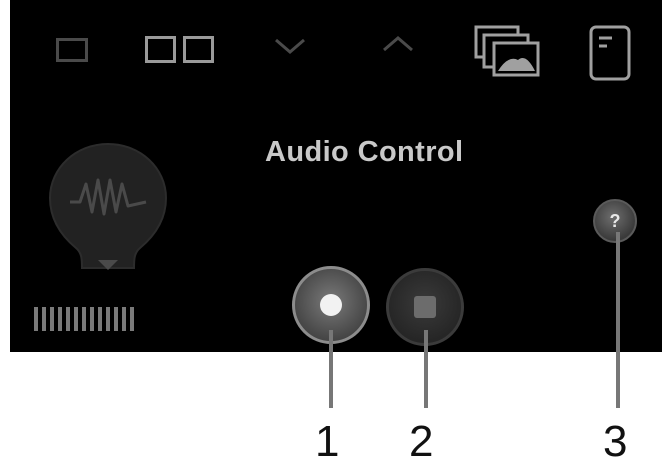 The width and height of the screenshot is (662, 471). I want to click on gallery-icon, so click(508, 51).